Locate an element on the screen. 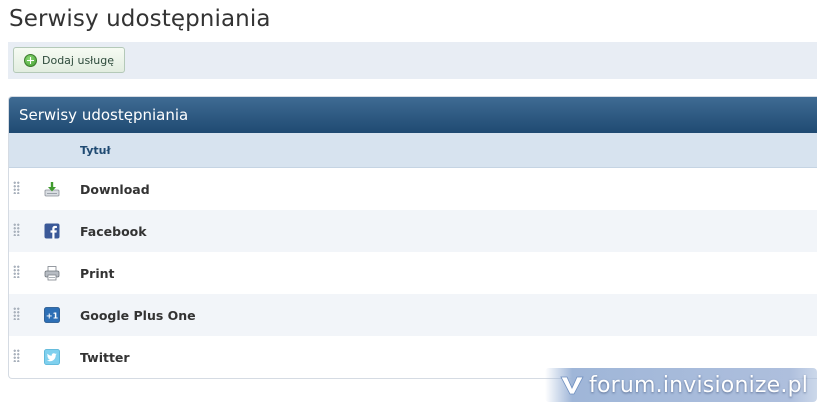  add-service-button: Dodaj usługę is located at coordinates (69, 60).